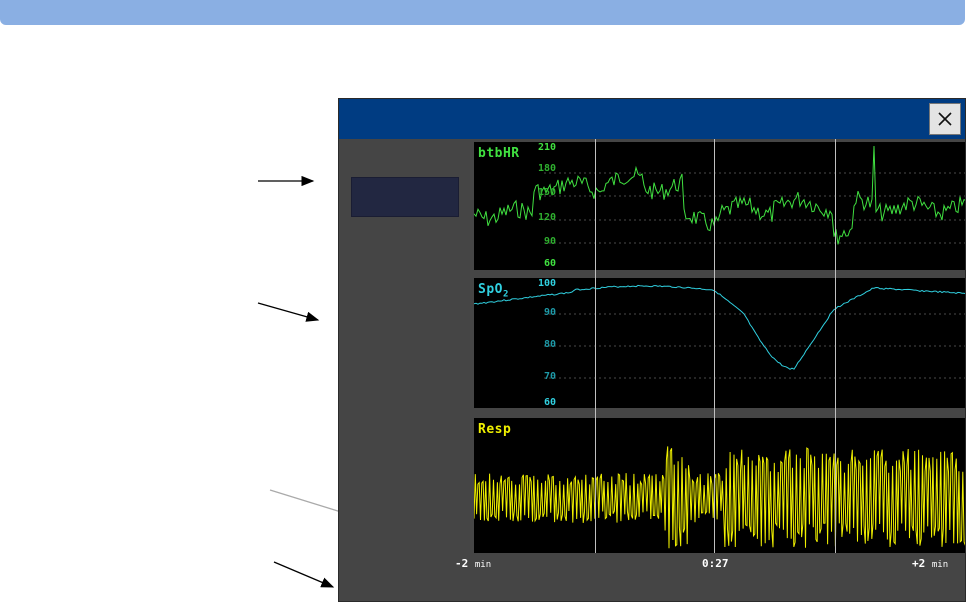 Image resolution: width=966 pixels, height=602 pixels. What do you see at coordinates (462, 563) in the screenshot?
I see `time-label-left-value: -2` at bounding box center [462, 563].